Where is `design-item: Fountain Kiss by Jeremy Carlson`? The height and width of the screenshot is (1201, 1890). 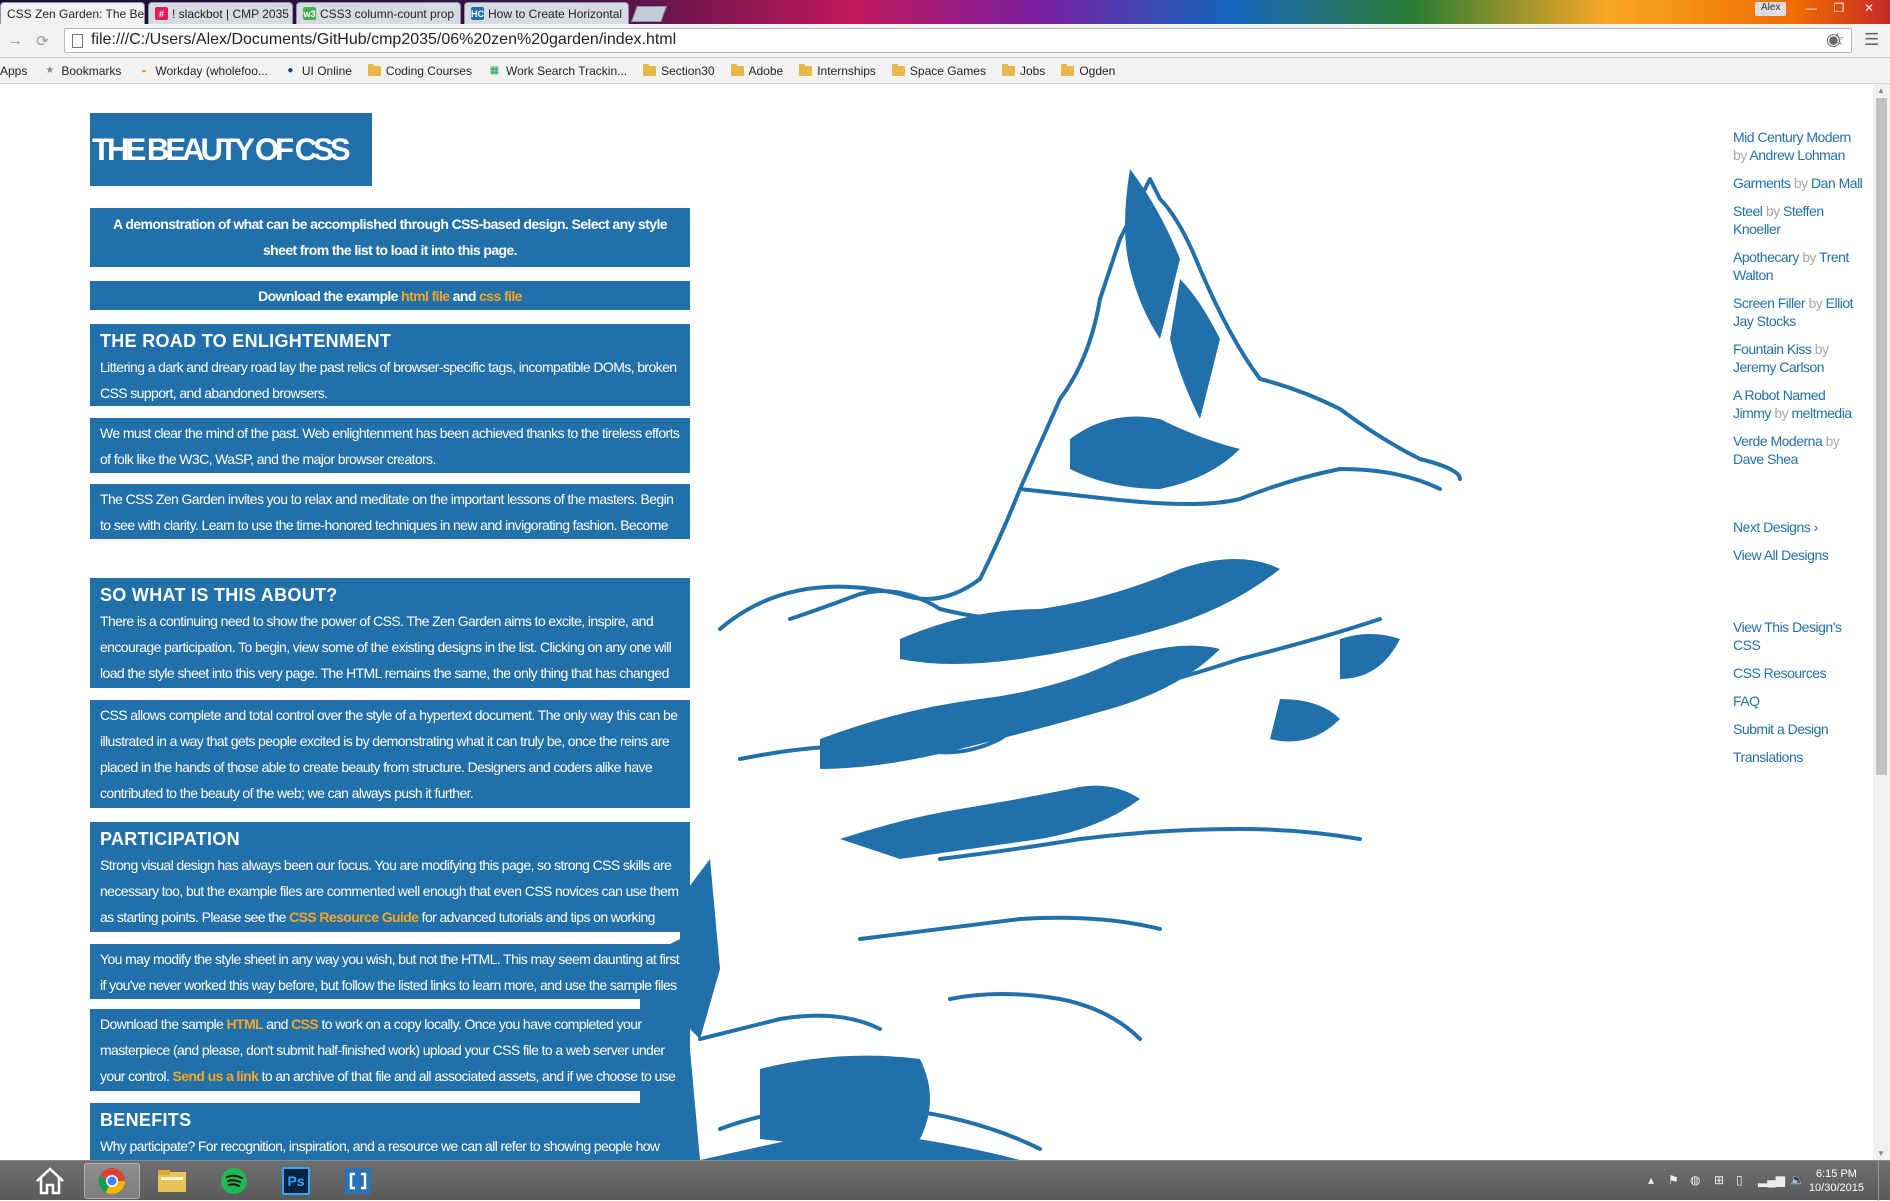 design-item: Fountain Kiss by Jeremy Carlson is located at coordinates (1798, 358).